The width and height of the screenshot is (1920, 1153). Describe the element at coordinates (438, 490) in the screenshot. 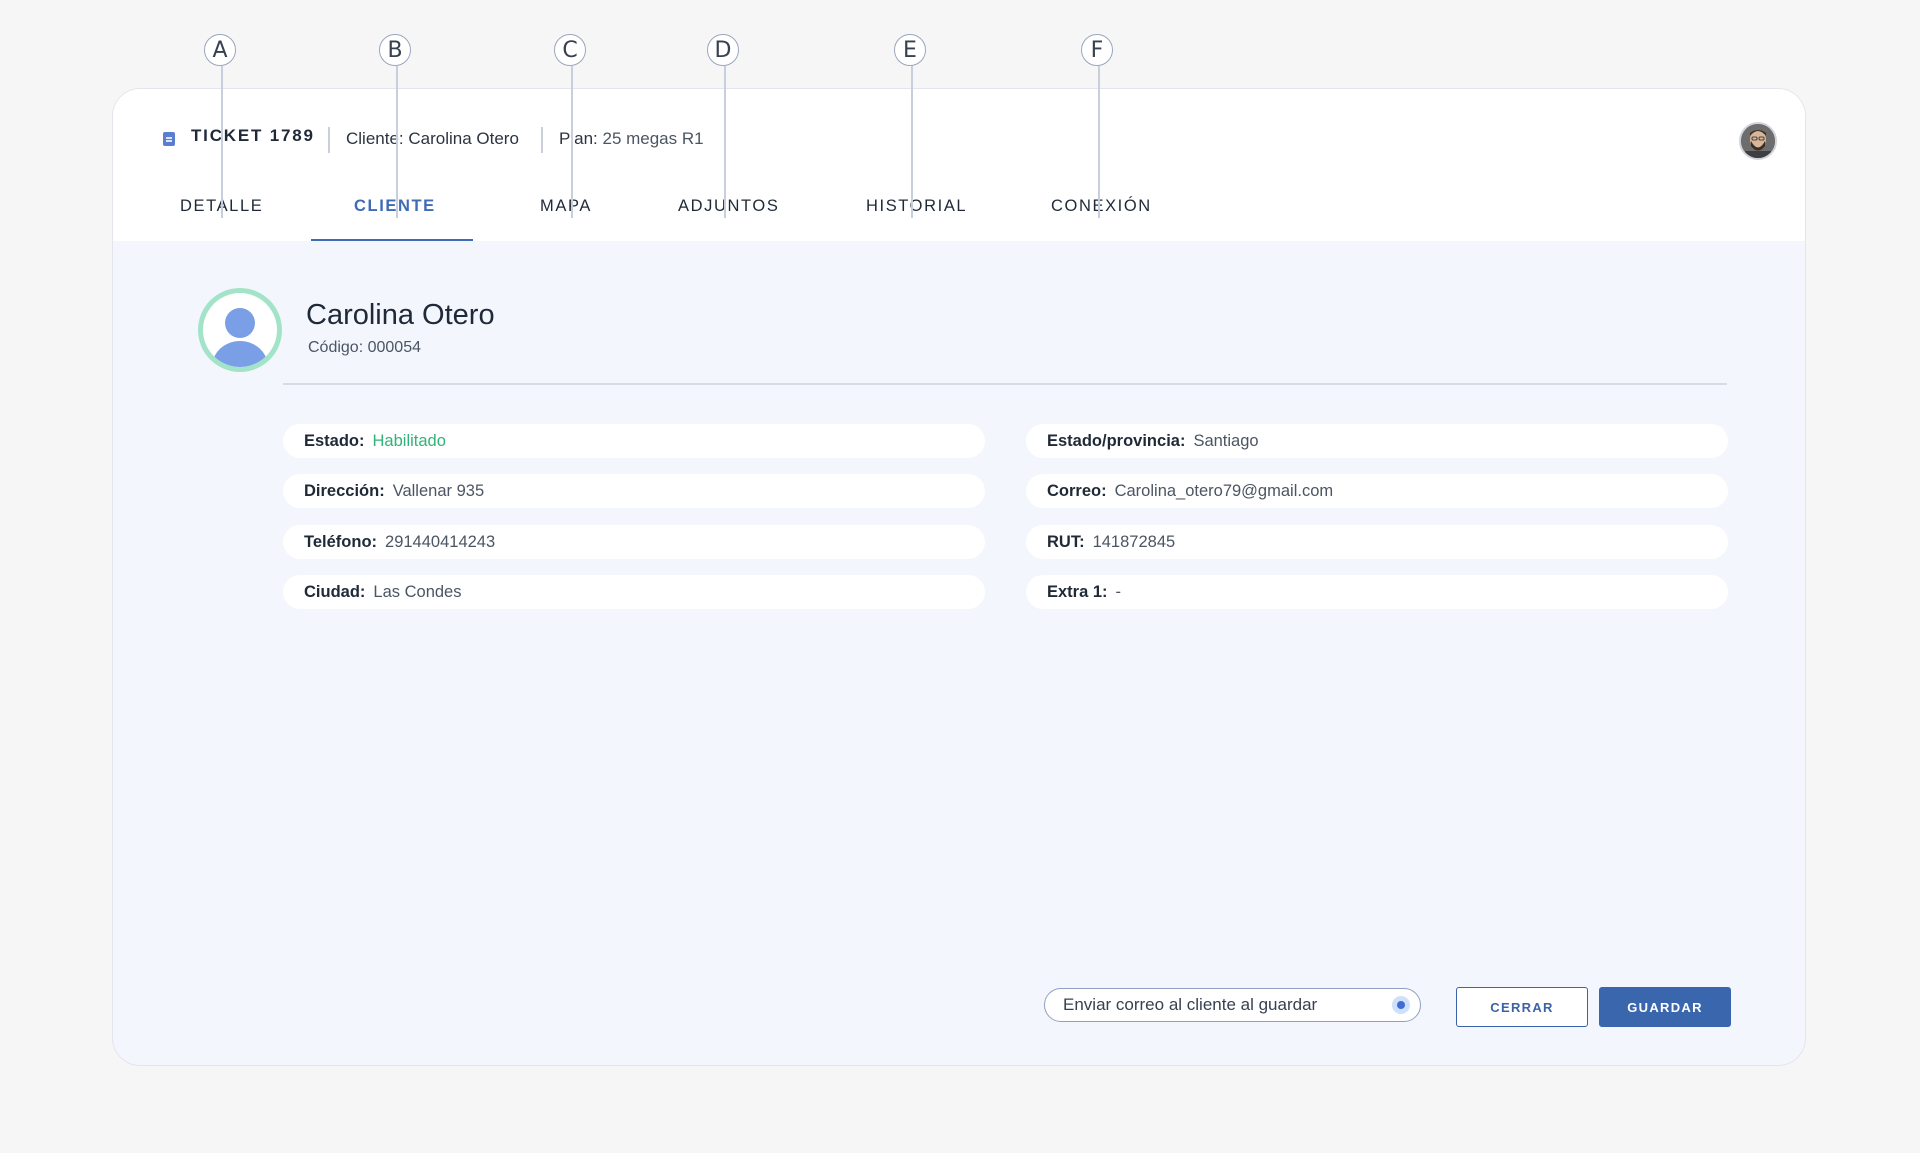

I see `field-value: Vallenar 935` at that location.